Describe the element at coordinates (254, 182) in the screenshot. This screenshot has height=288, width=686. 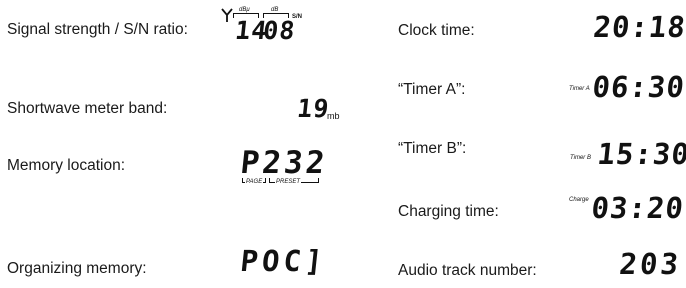
I see `page-label: PAGE` at that location.